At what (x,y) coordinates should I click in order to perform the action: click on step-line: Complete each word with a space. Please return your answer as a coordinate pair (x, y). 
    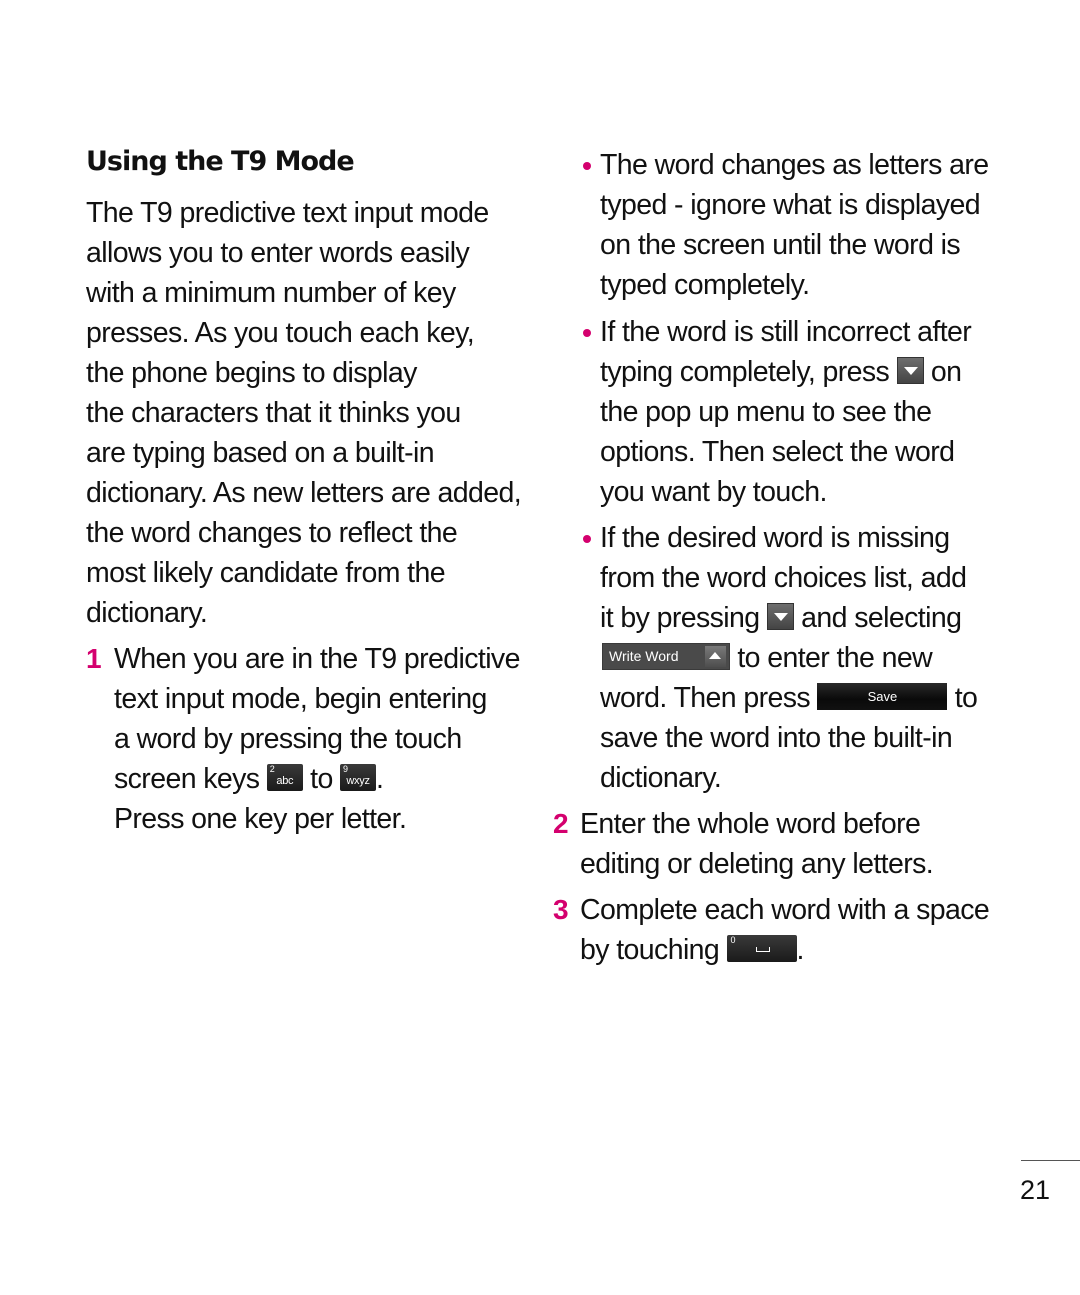
    Looking at the image, I should click on (785, 910).